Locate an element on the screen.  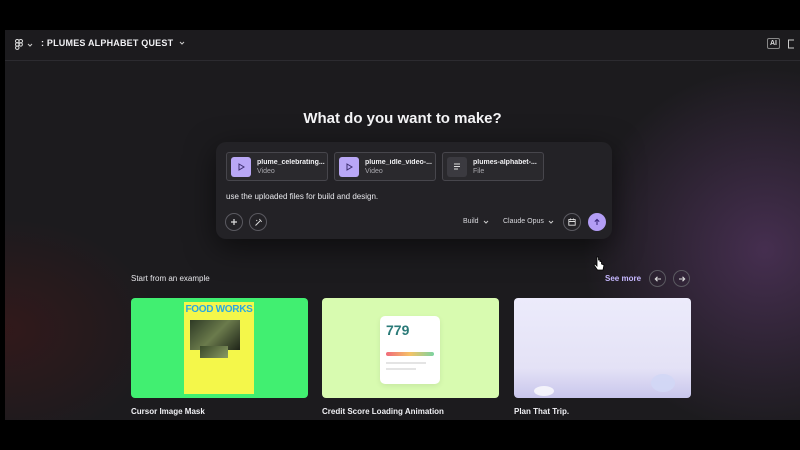
send-button is located at coordinates (597, 222).